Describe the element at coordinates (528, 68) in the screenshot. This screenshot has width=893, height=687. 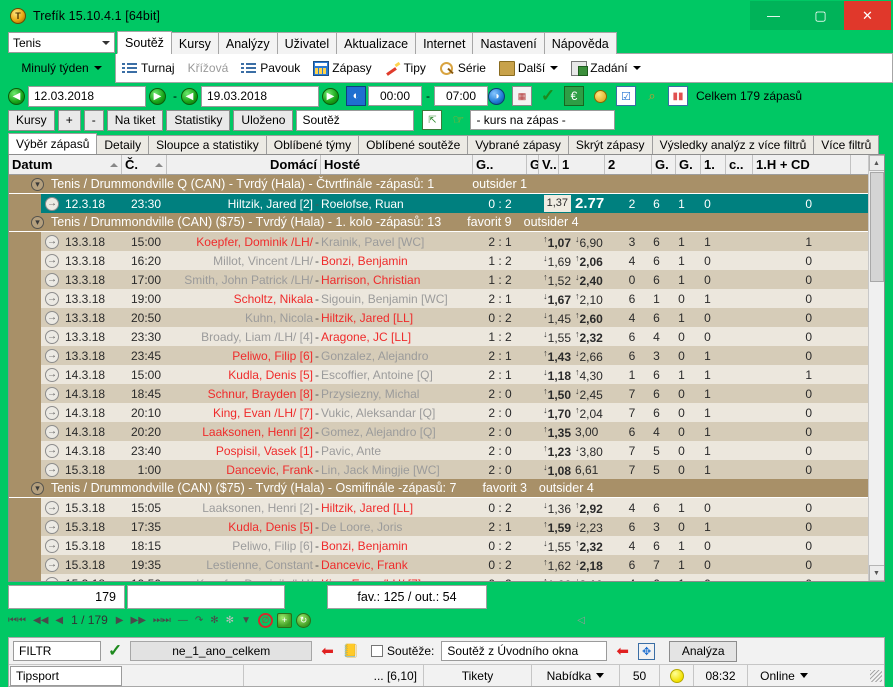
I see `toolbar-button-dal-: Další` at that location.